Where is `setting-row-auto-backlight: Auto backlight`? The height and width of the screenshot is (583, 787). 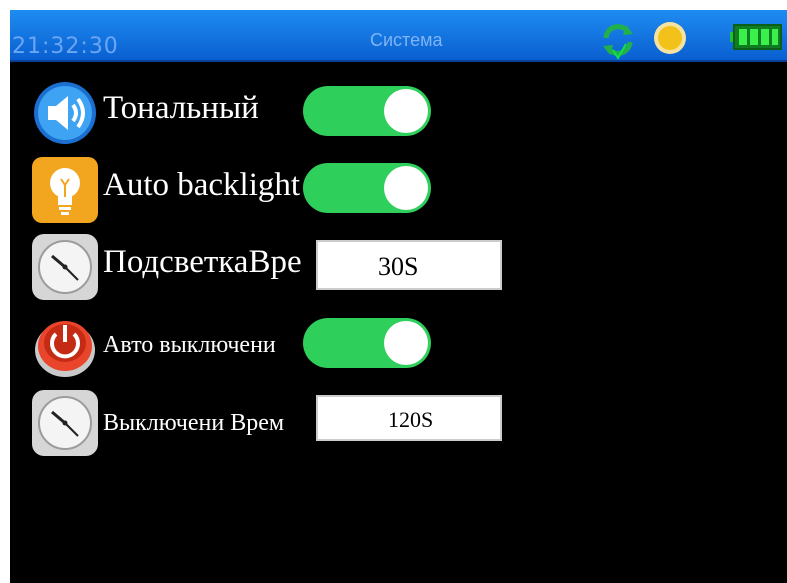
setting-row-auto-backlight: Auto backlight is located at coordinates (398, 190).